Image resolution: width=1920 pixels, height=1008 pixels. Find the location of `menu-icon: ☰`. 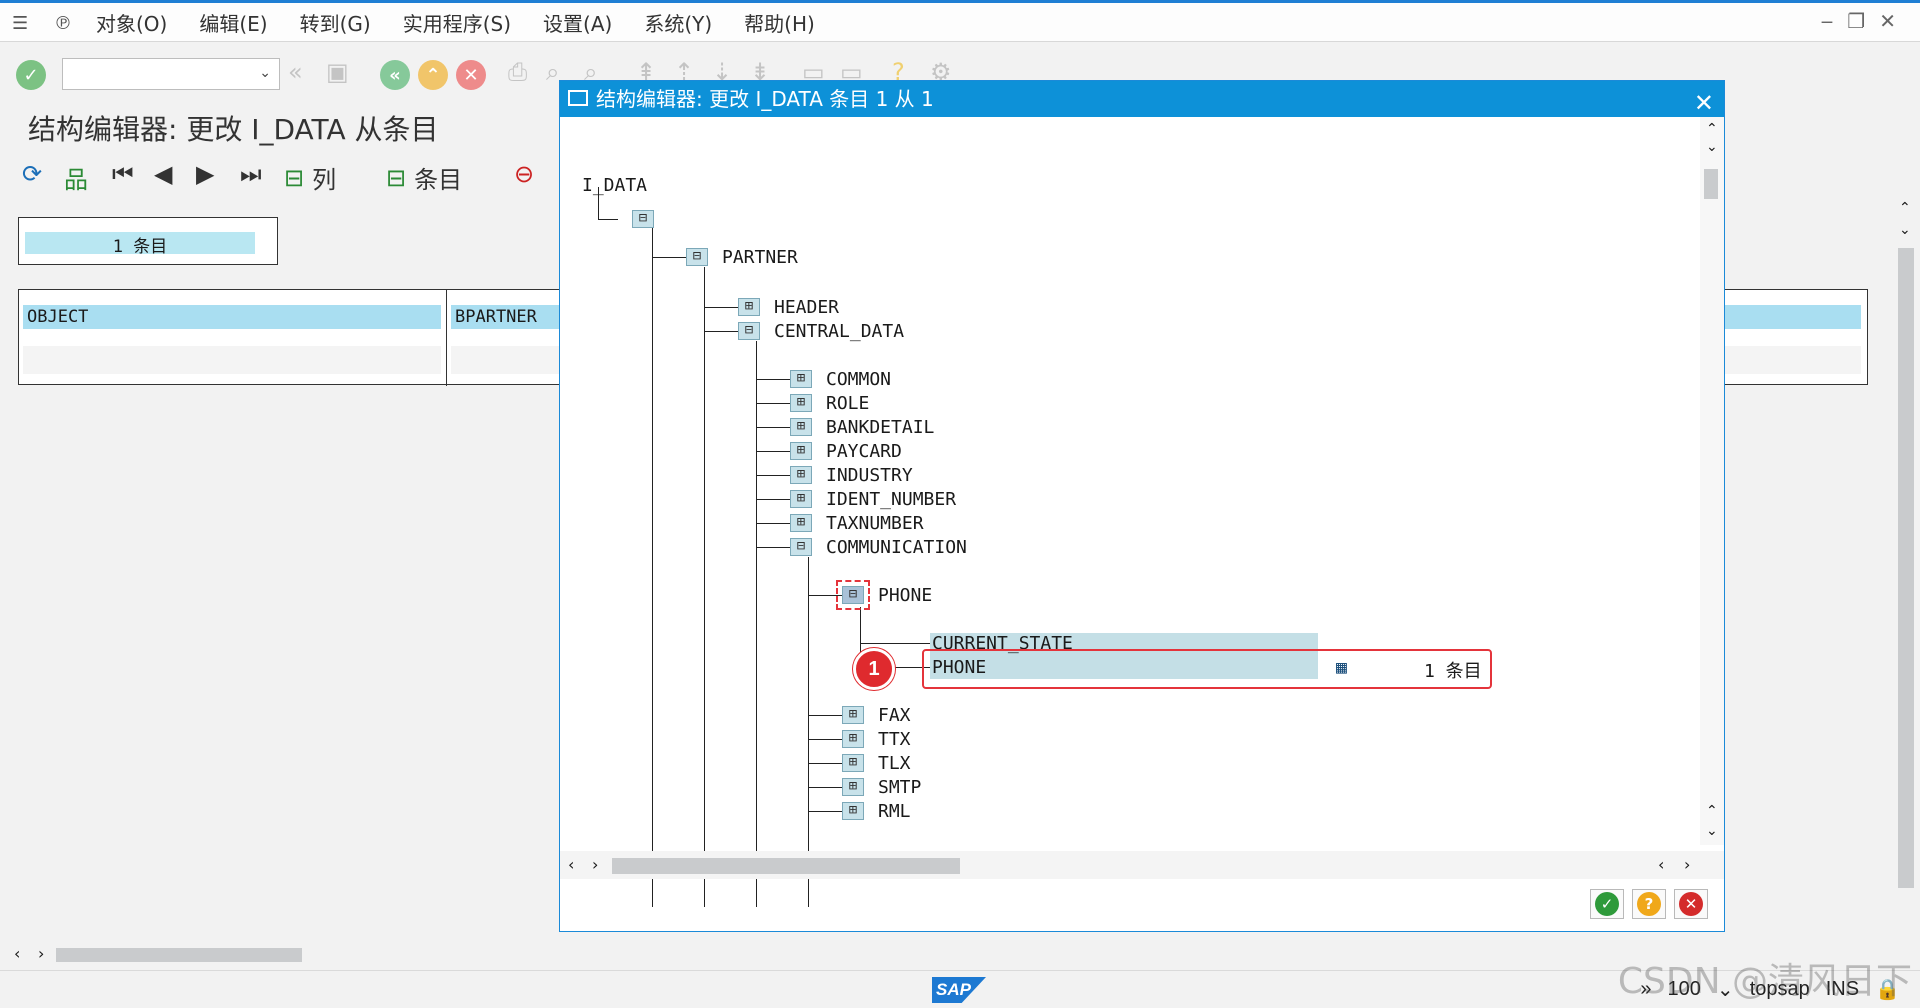

menu-icon: ☰ is located at coordinates (22, 23).